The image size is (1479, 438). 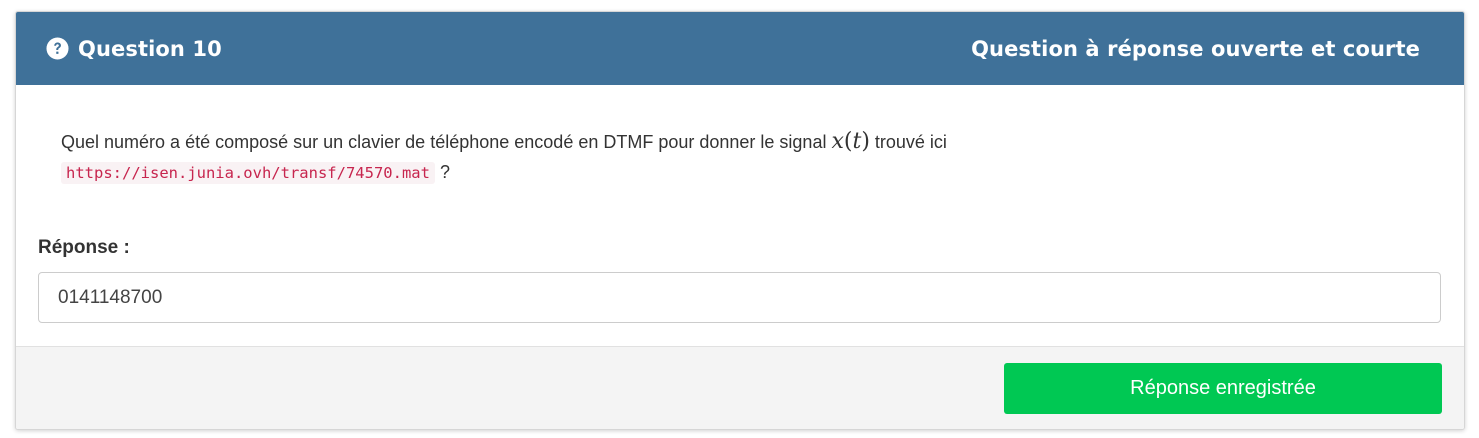 I want to click on question-circle-icon, so click(x=57, y=48).